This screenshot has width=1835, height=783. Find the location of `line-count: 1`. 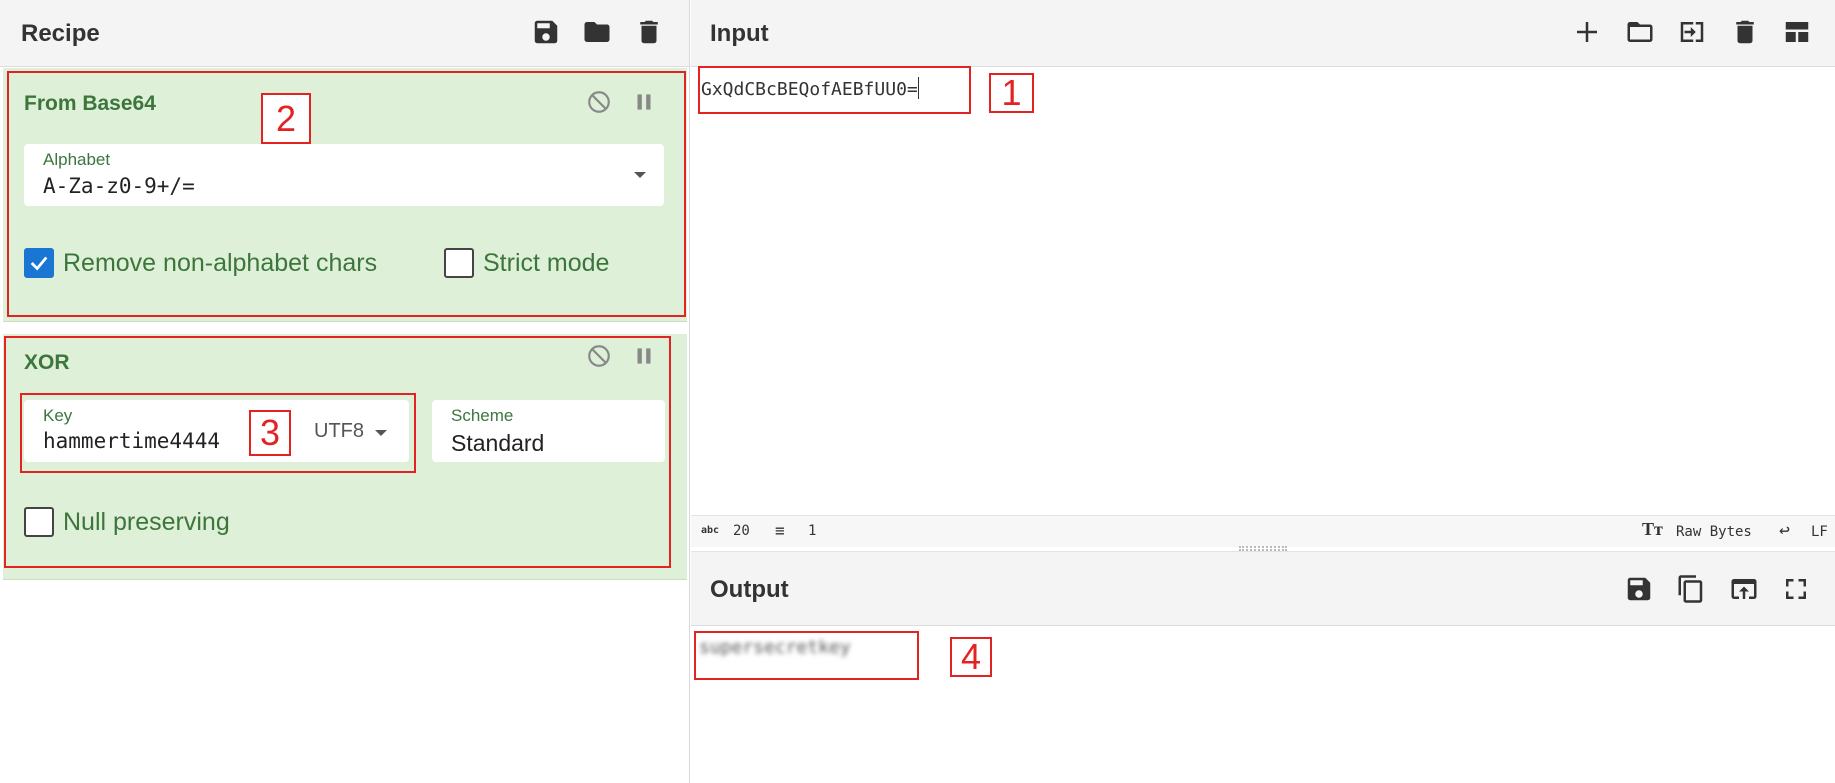

line-count: 1 is located at coordinates (812, 531).